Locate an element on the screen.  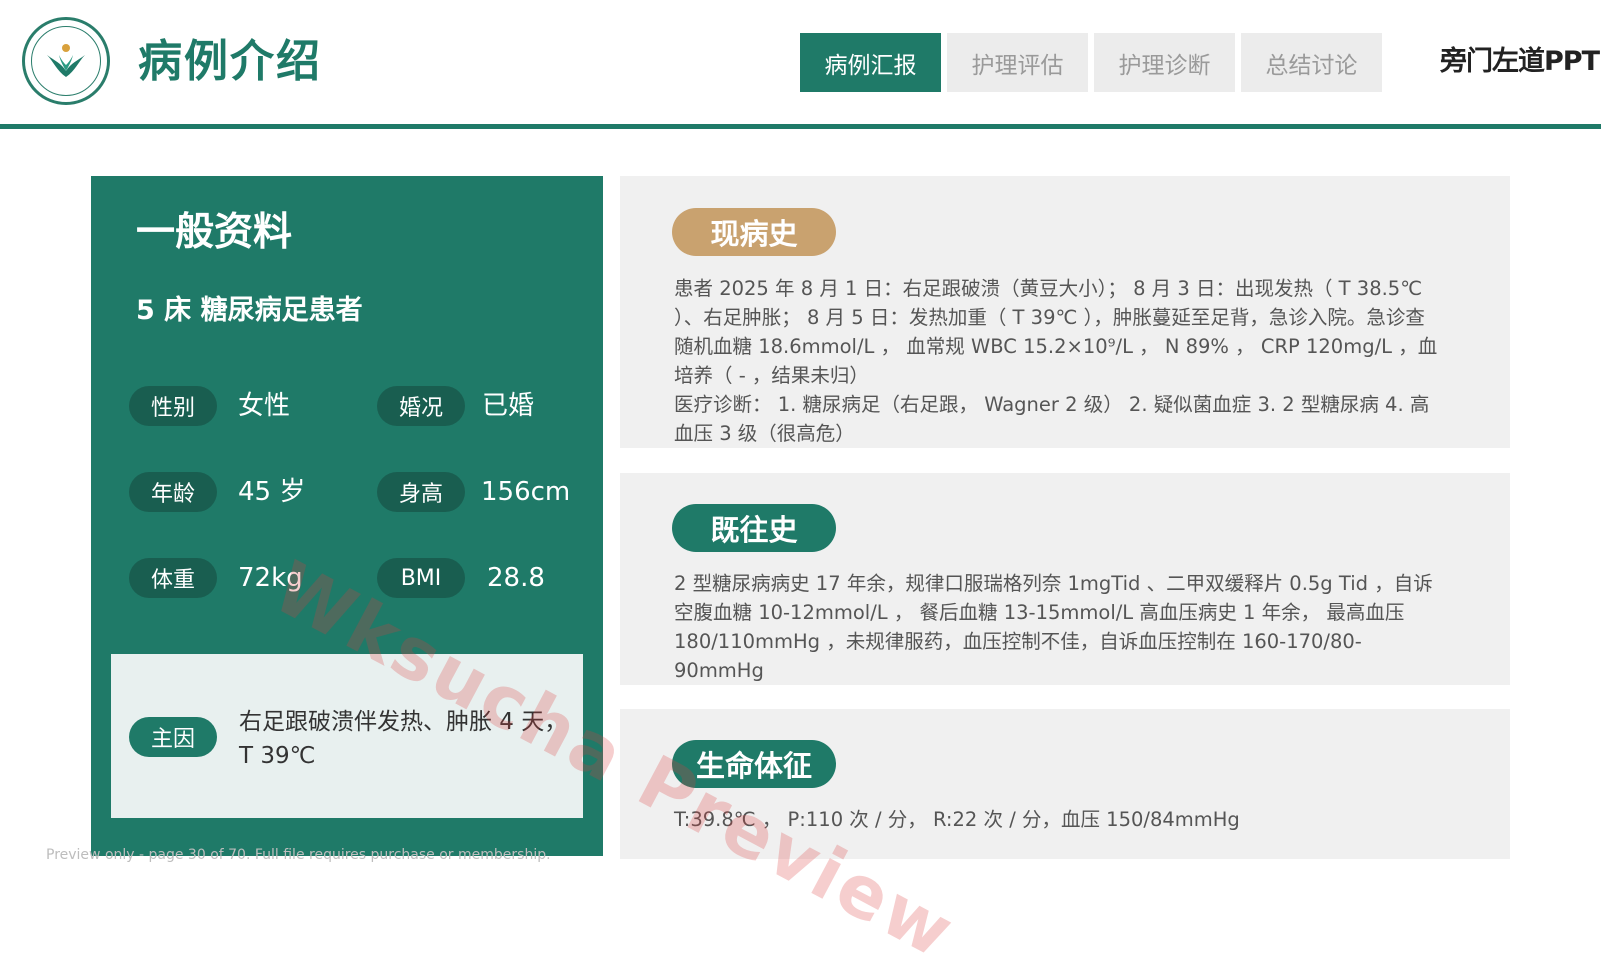
header: 病例介绍 病例汇报 护理评估 护理诊断 总结讨论 旁门左道PPT is located at coordinates (800, 65).